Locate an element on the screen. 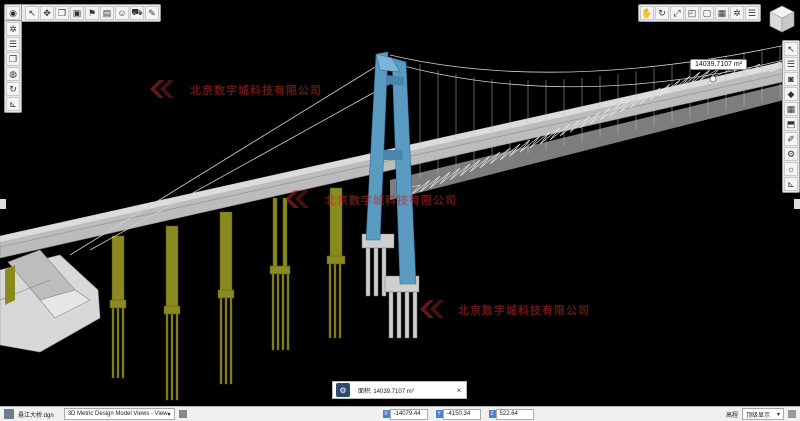  paint-icon: ✐ is located at coordinates (791, 139).